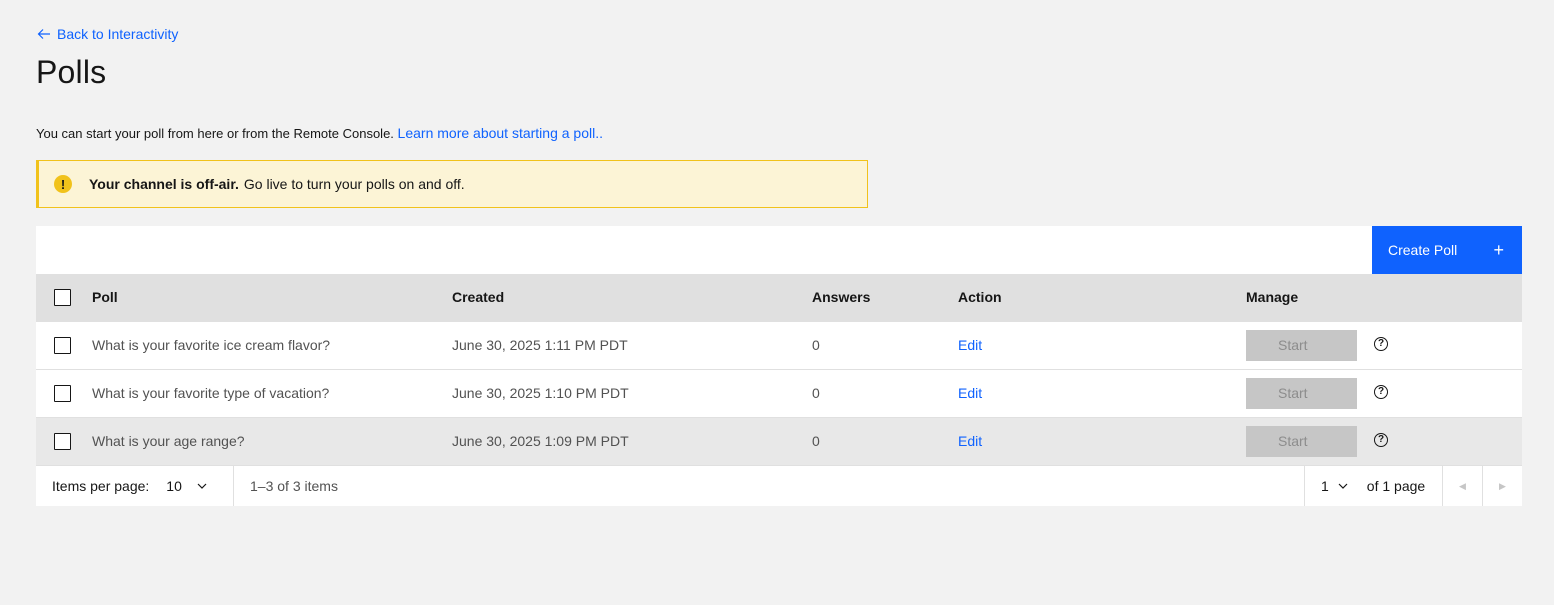 This screenshot has height=605, width=1554. What do you see at coordinates (500, 133) in the screenshot?
I see `learn-more-link: Learn more about starting a poll..` at bounding box center [500, 133].